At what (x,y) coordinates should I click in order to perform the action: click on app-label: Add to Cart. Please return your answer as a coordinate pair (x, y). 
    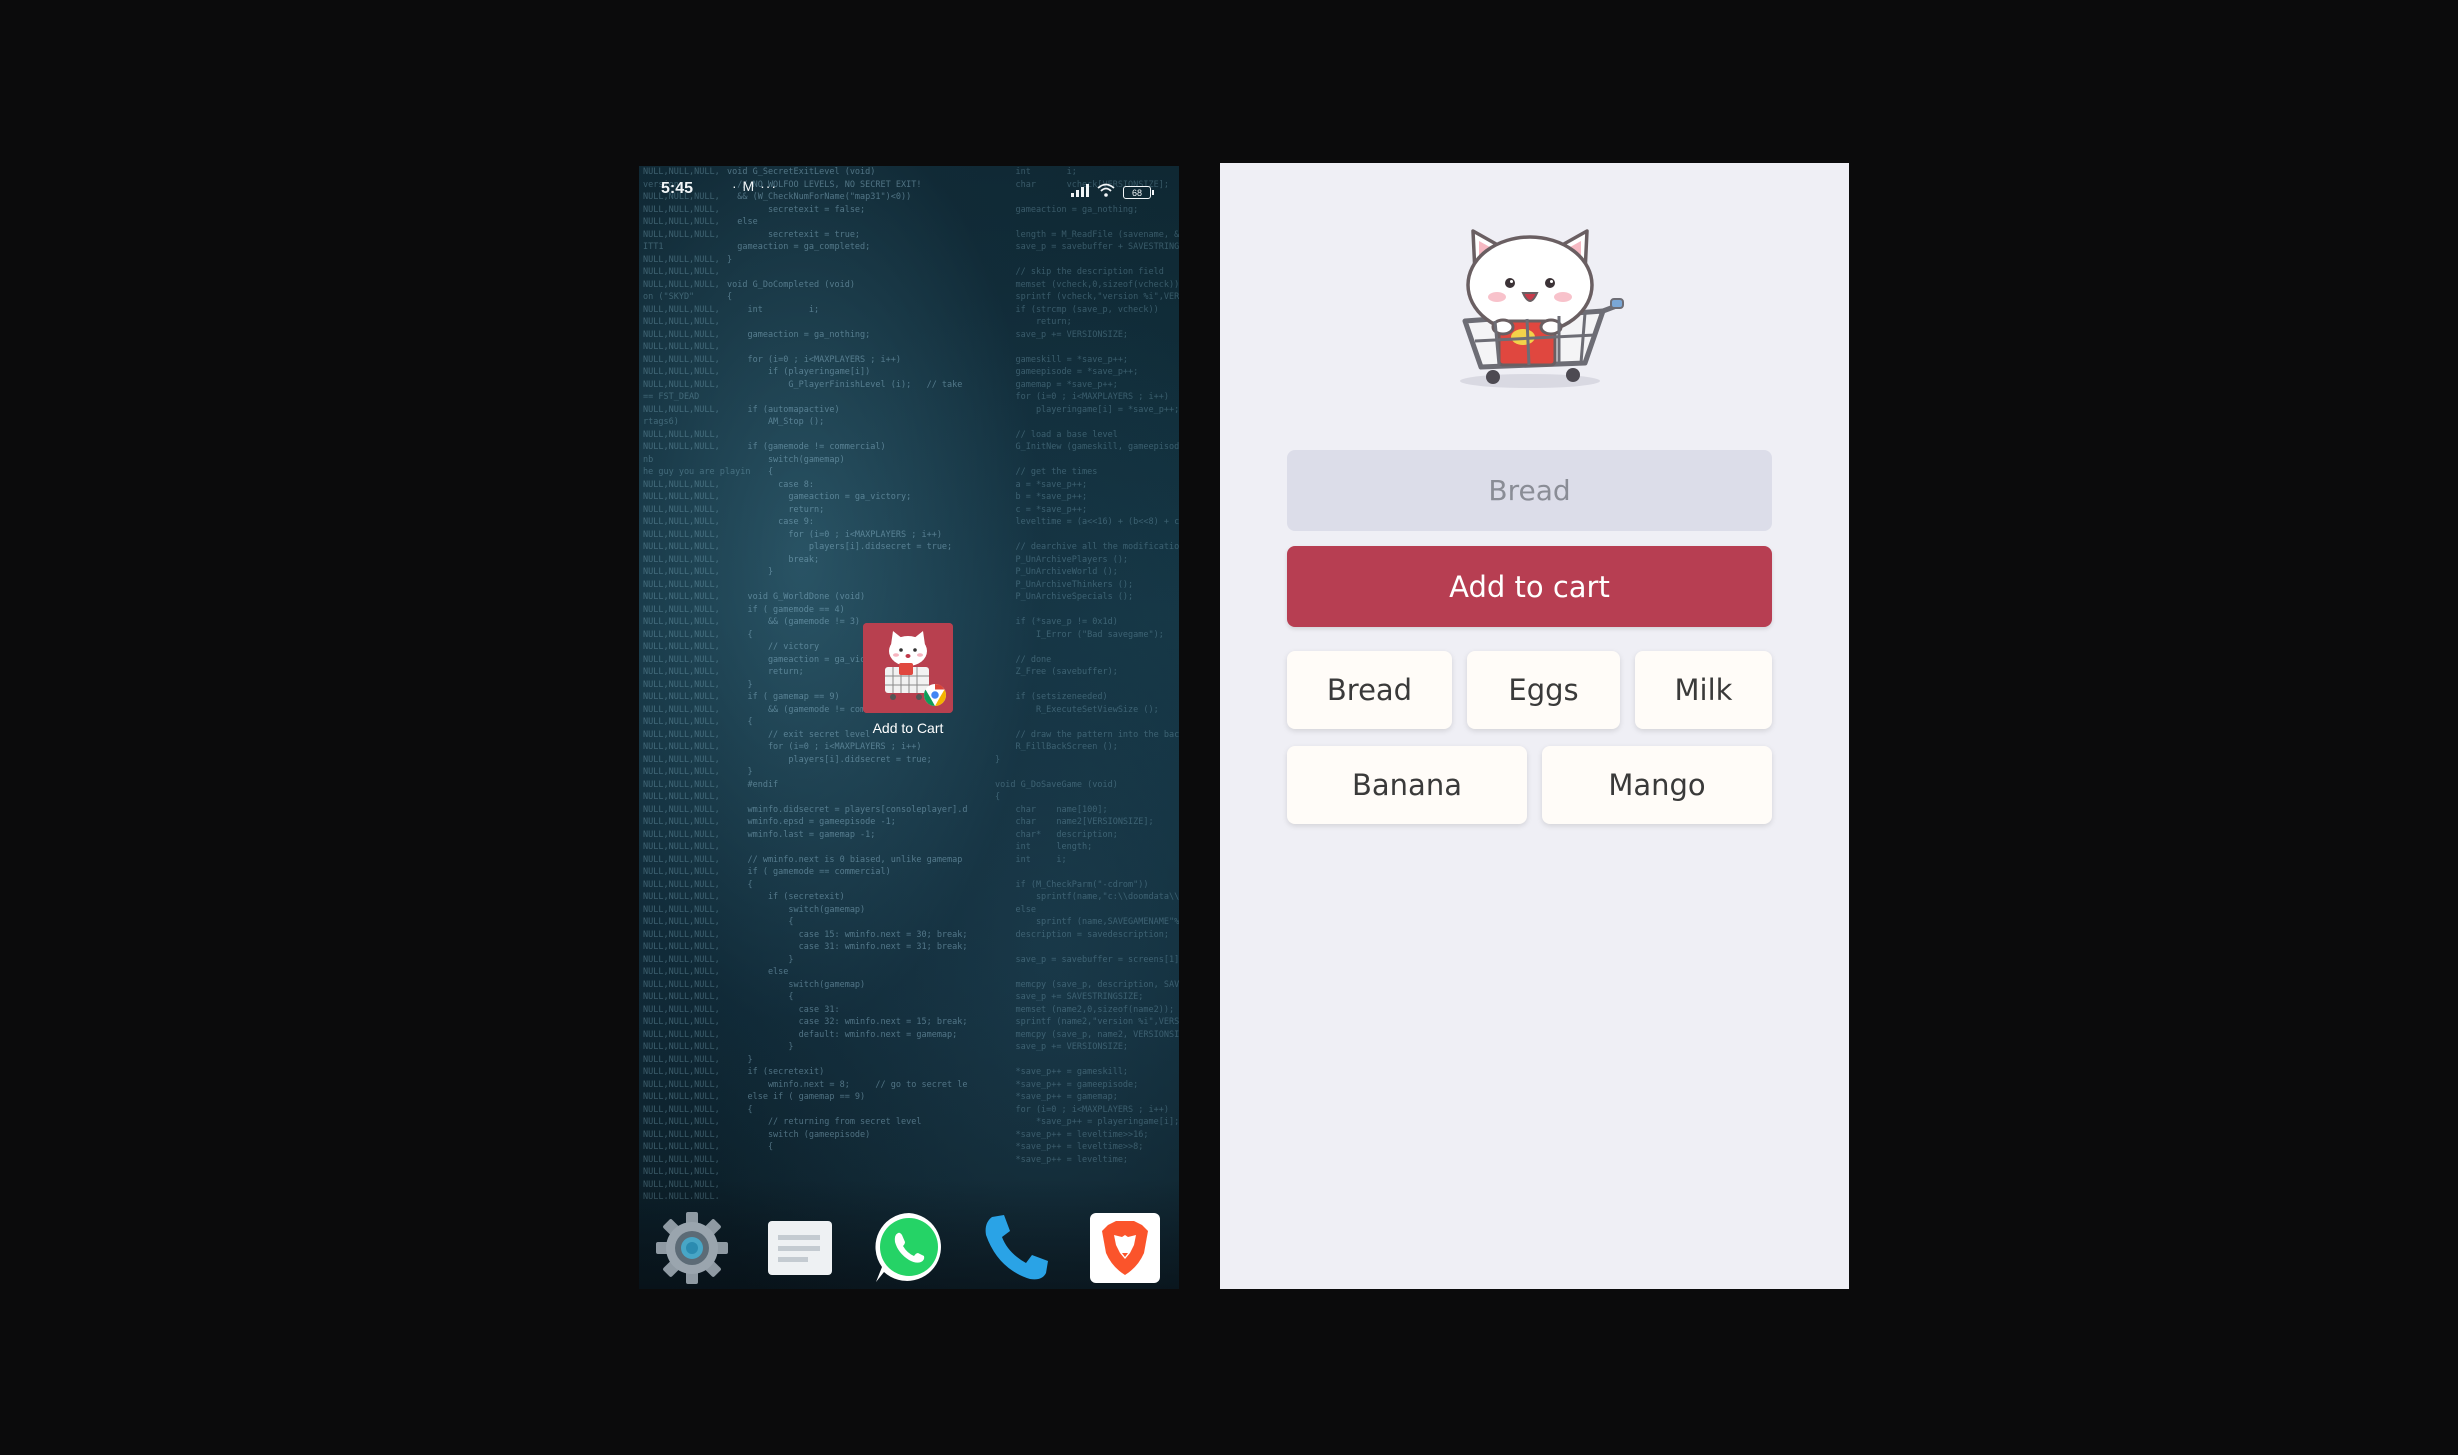
    Looking at the image, I should click on (908, 728).